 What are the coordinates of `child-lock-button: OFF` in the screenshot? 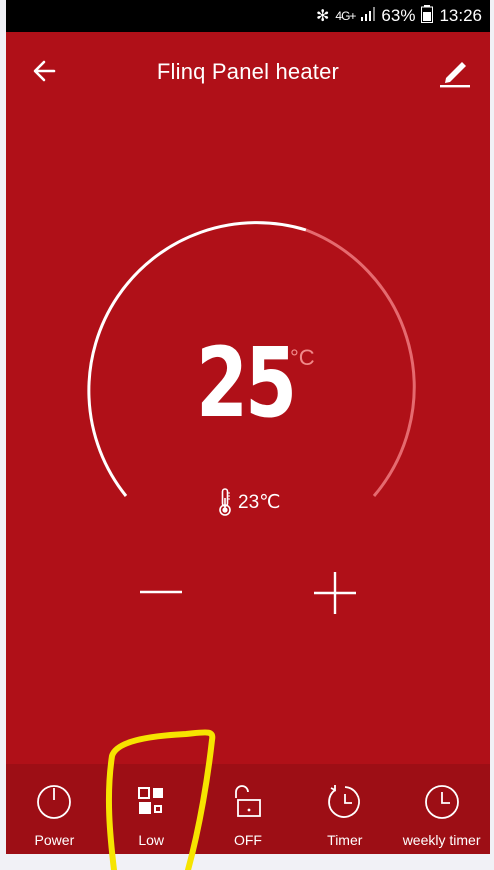 It's located at (248, 809).